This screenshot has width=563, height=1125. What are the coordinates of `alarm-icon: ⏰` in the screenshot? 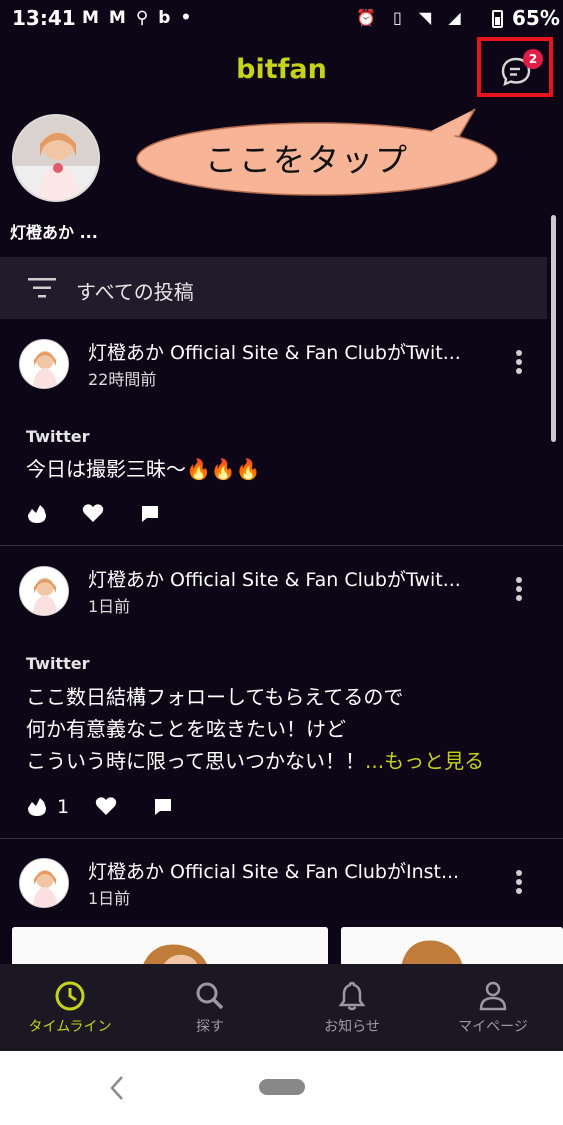 It's located at (369, 17).